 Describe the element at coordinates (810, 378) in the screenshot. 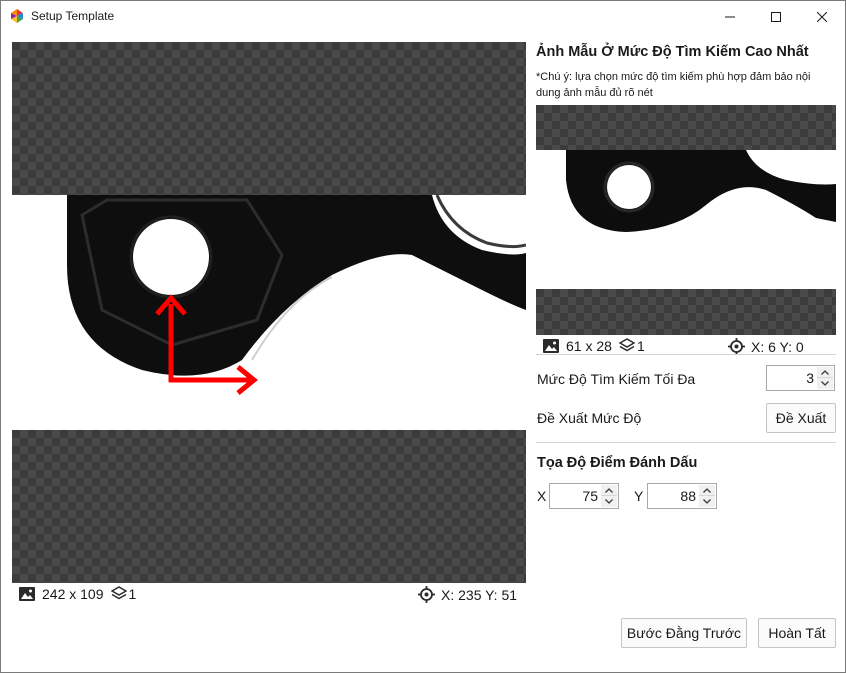

I see `search-level-value: 3` at that location.